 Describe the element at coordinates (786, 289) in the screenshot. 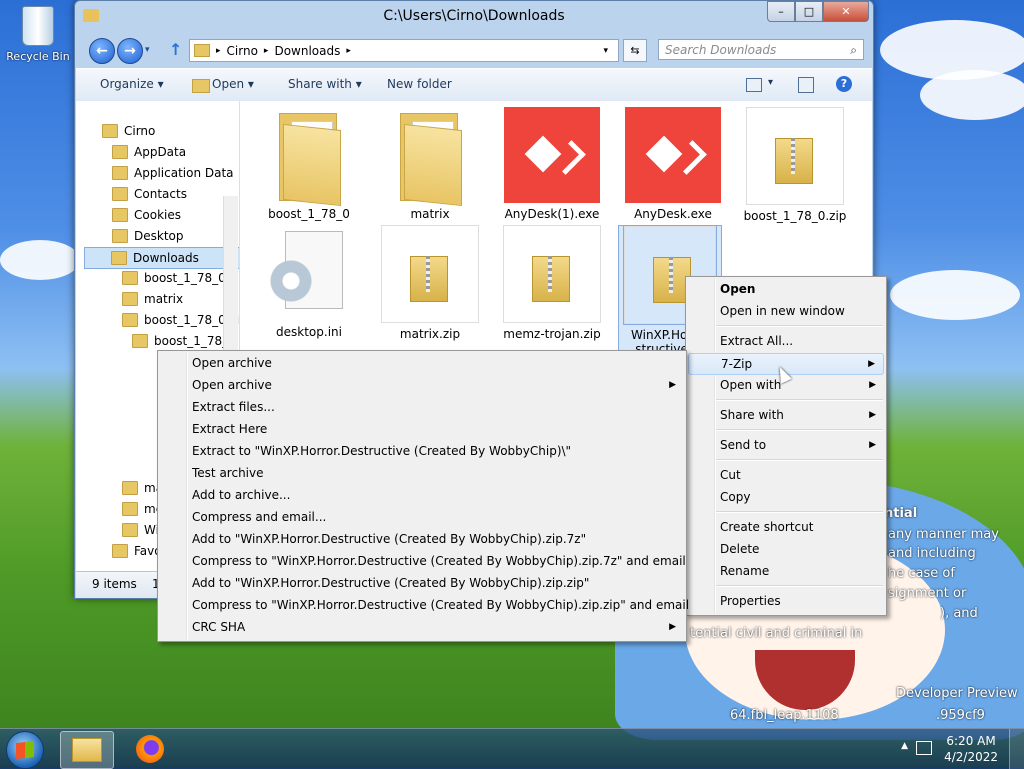

I see `menu-item-open: Open` at that location.